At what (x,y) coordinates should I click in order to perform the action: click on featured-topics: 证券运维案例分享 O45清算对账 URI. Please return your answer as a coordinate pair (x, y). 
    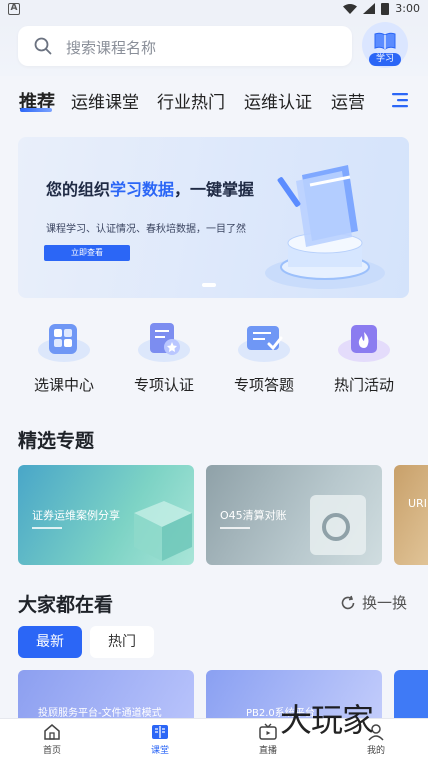
    Looking at the image, I should click on (214, 515).